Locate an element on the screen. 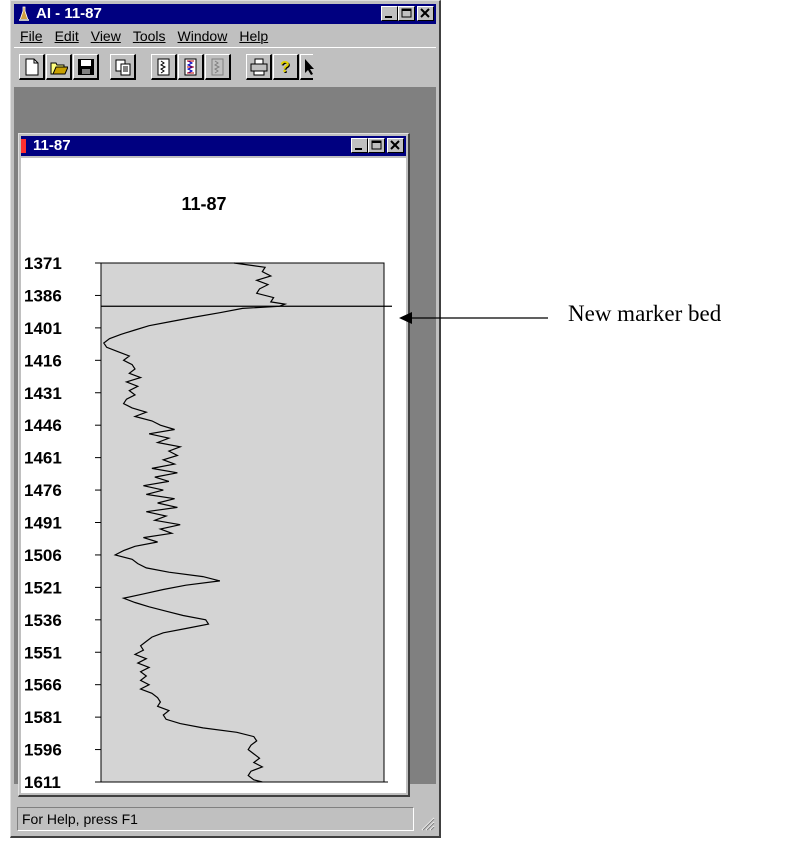  log-window-title: 11-87 is located at coordinates (52, 145).